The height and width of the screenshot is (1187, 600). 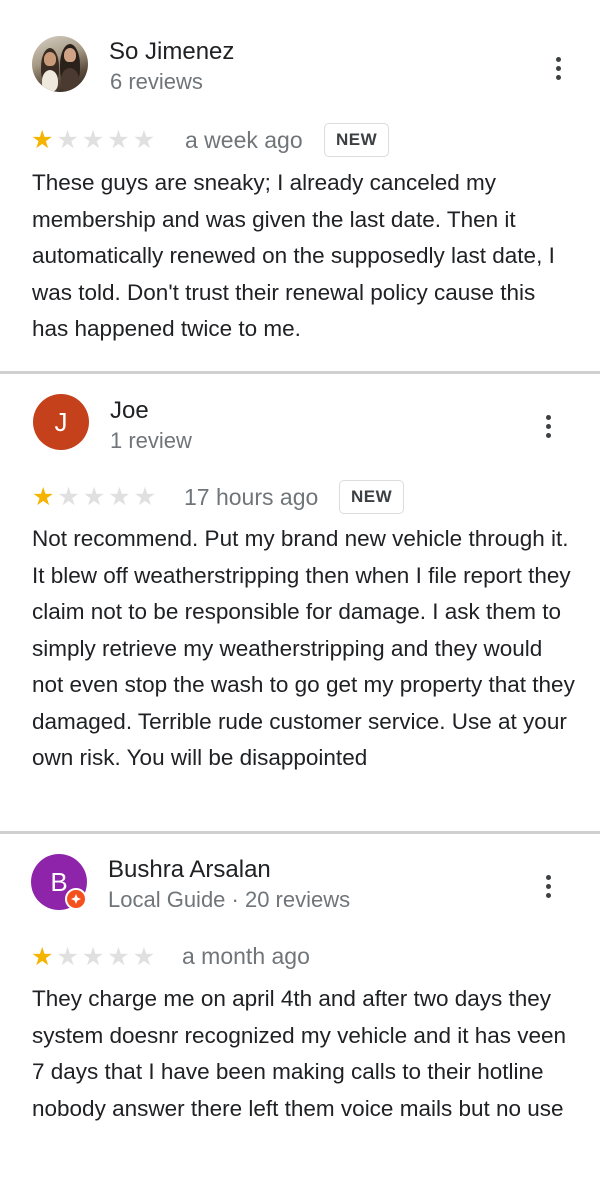 I want to click on reviewer-name: Bushra Arsalan, so click(x=189, y=870).